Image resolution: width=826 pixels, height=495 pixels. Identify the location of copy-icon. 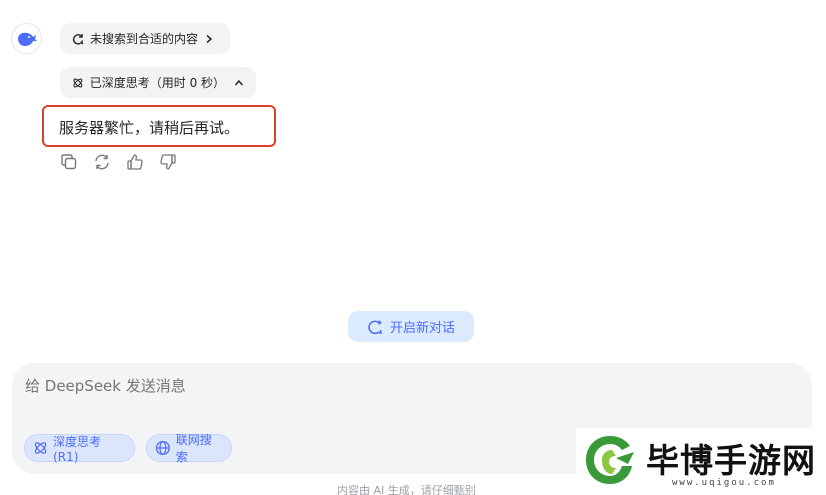
(69, 162).